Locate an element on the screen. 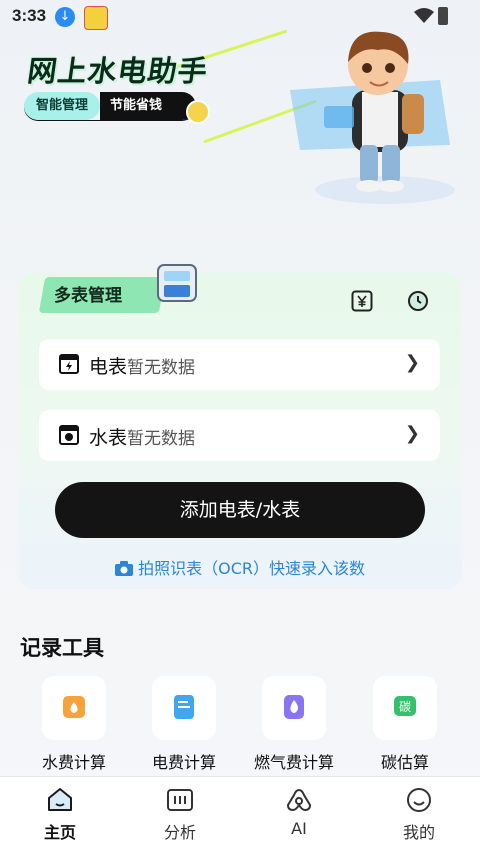  electric-meter-row: 电表暂无数据 ❯ is located at coordinates (239, 364).